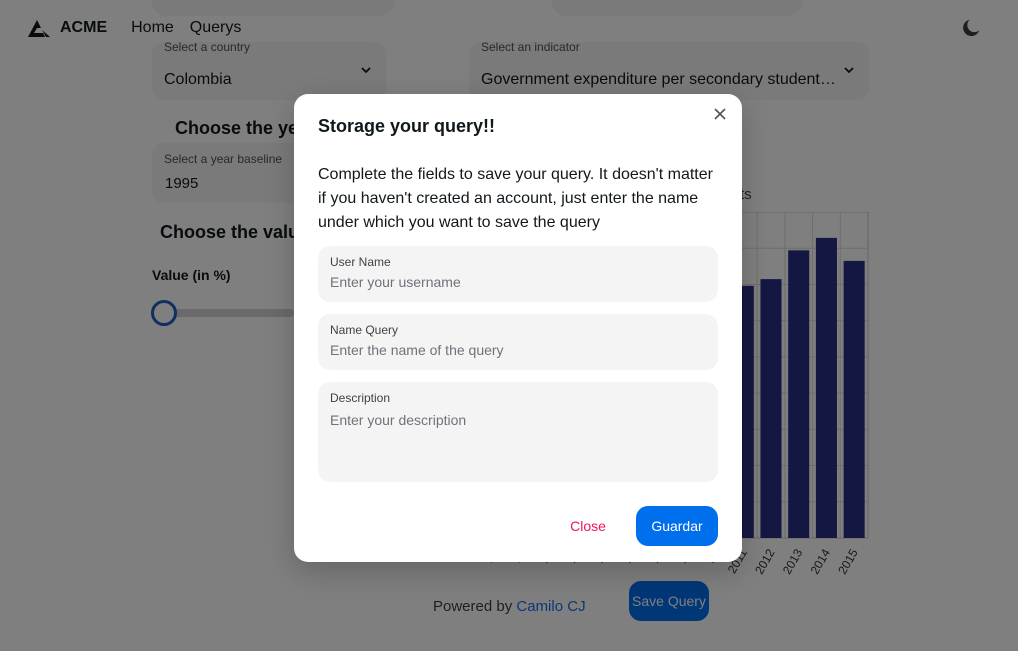  What do you see at coordinates (360, 262) in the screenshot?
I see `username-field-label: User Name` at bounding box center [360, 262].